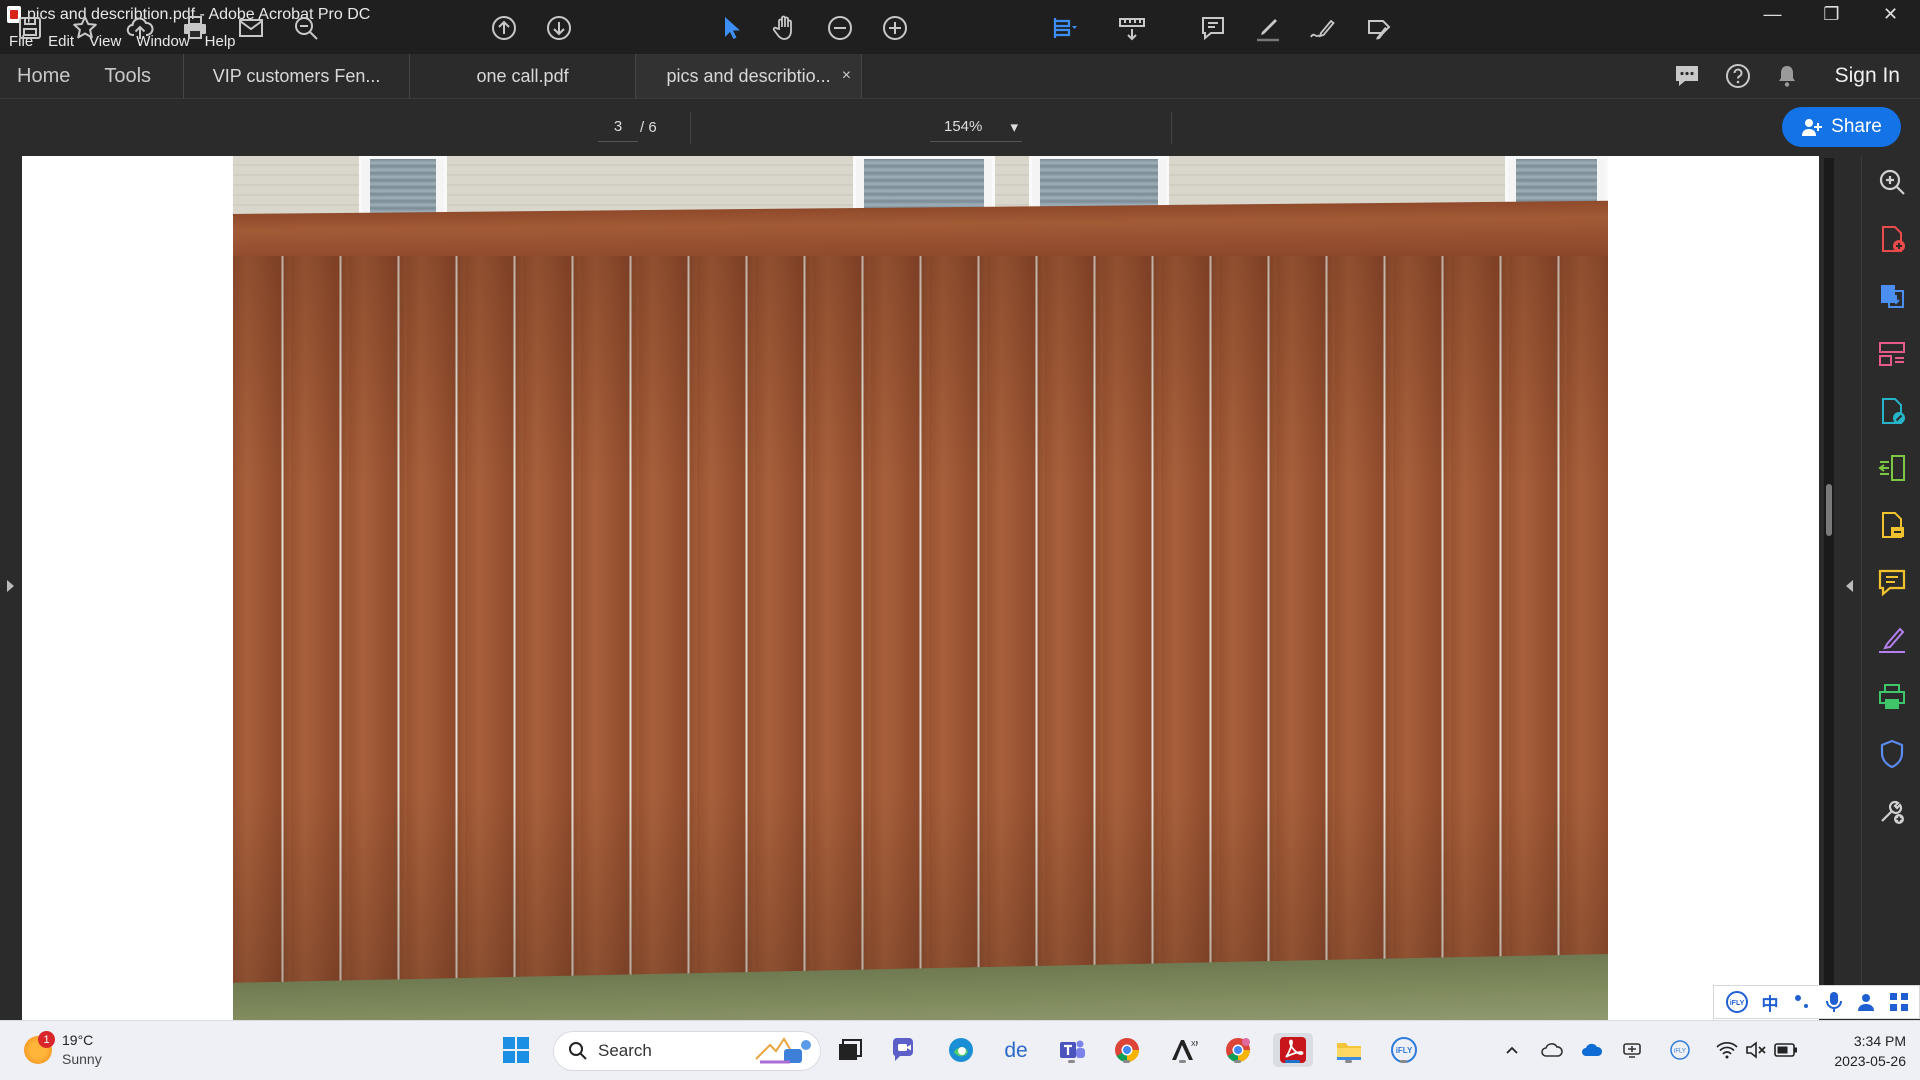 This screenshot has width=1920, height=1080. I want to click on save-icon, so click(30, 28).